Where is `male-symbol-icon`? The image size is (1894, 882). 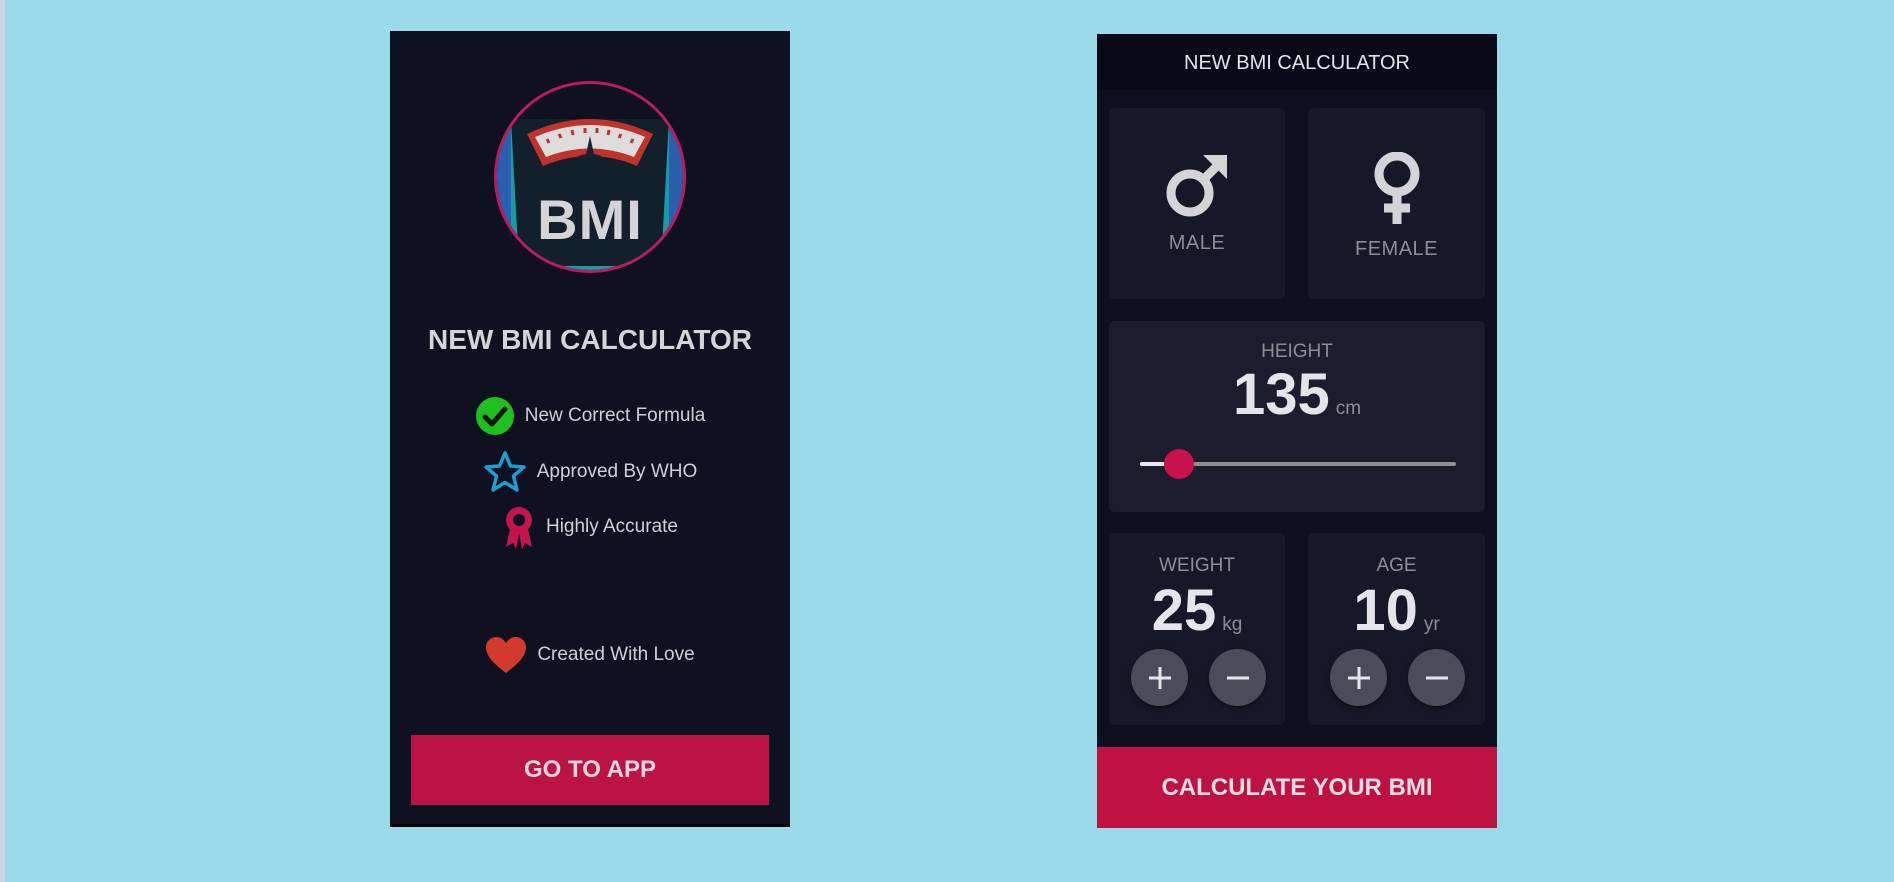 male-symbol-icon is located at coordinates (1196, 186).